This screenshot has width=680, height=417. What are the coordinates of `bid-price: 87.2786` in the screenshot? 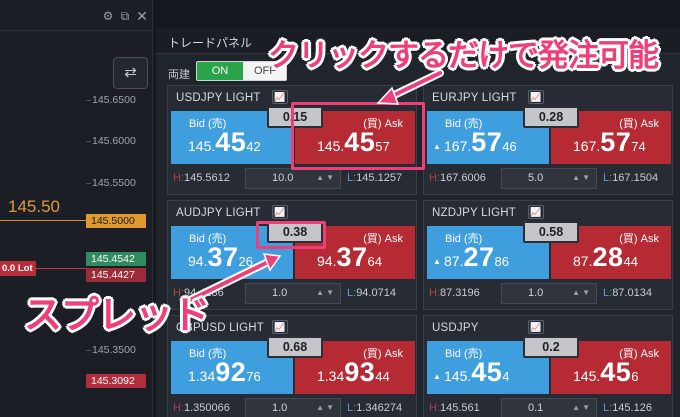 It's located at (476, 257).